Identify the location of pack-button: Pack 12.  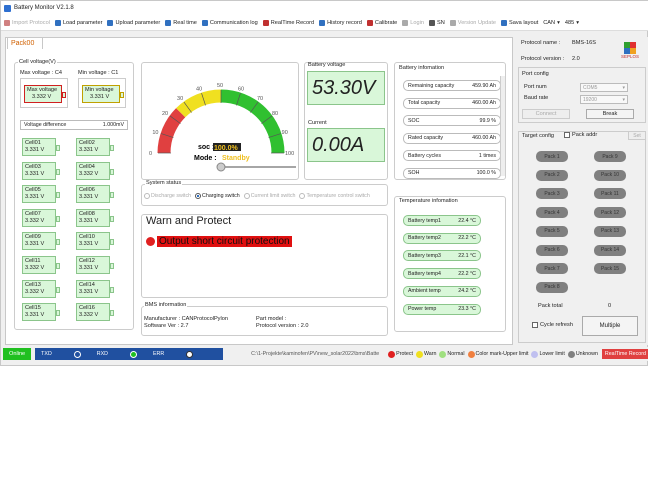
(610, 213).